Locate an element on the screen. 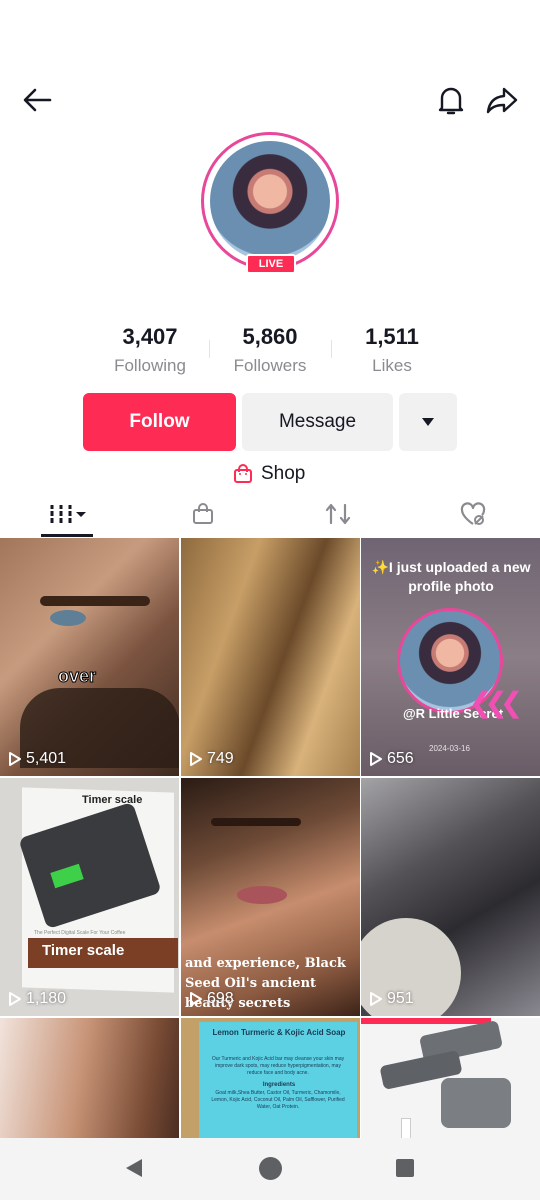  profile-avatar is located at coordinates (270, 201).